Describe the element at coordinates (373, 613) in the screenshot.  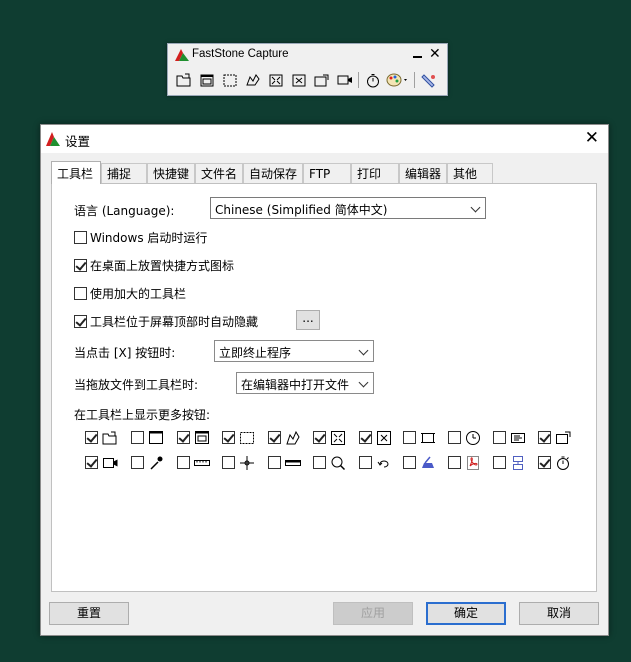
I see `apply-button: 应用` at that location.